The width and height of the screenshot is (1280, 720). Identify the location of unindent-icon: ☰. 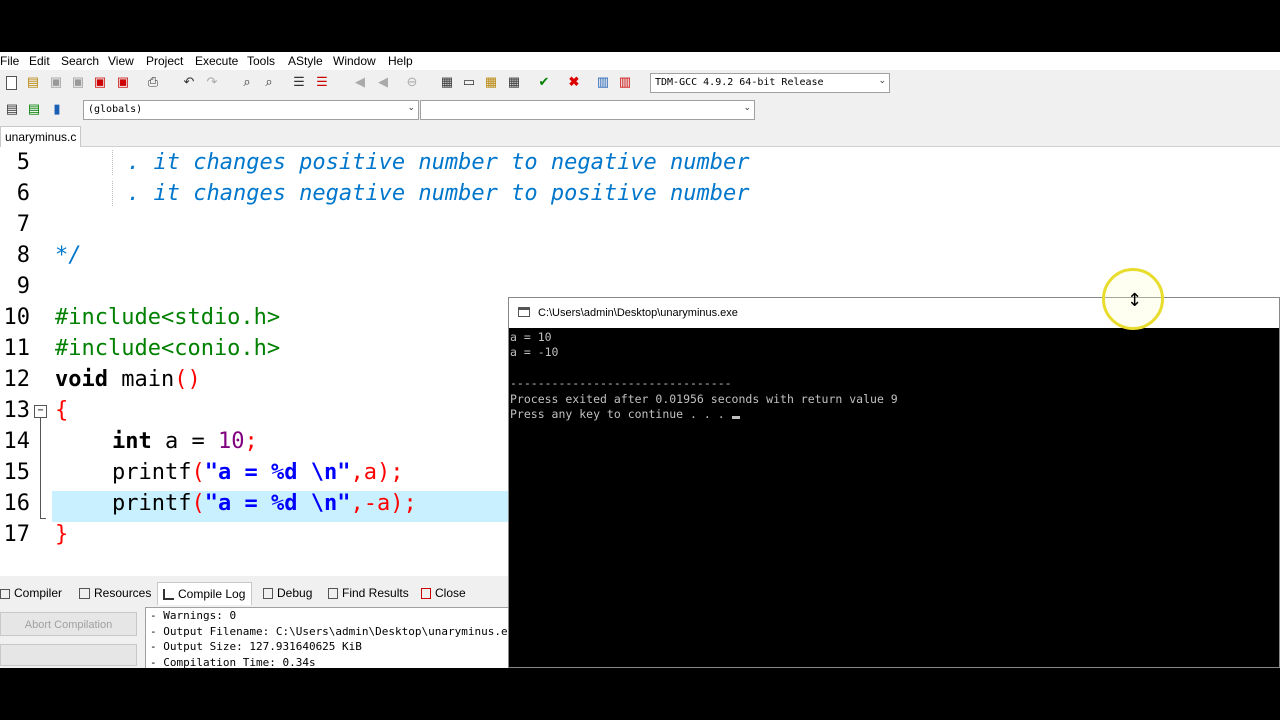
(322, 82).